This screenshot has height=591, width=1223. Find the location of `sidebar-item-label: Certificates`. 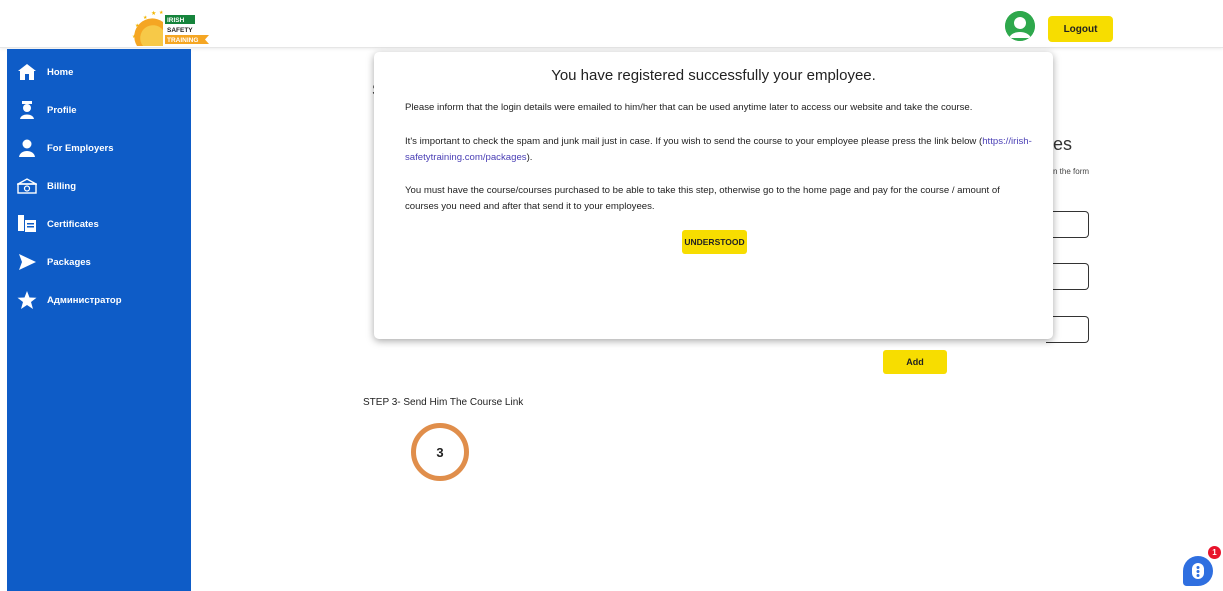

sidebar-item-label: Certificates is located at coordinates (73, 224).